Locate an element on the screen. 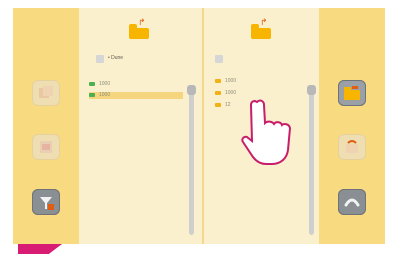 This screenshot has height=254, width=400. left-item-1: 1000 is located at coordinates (136, 84).